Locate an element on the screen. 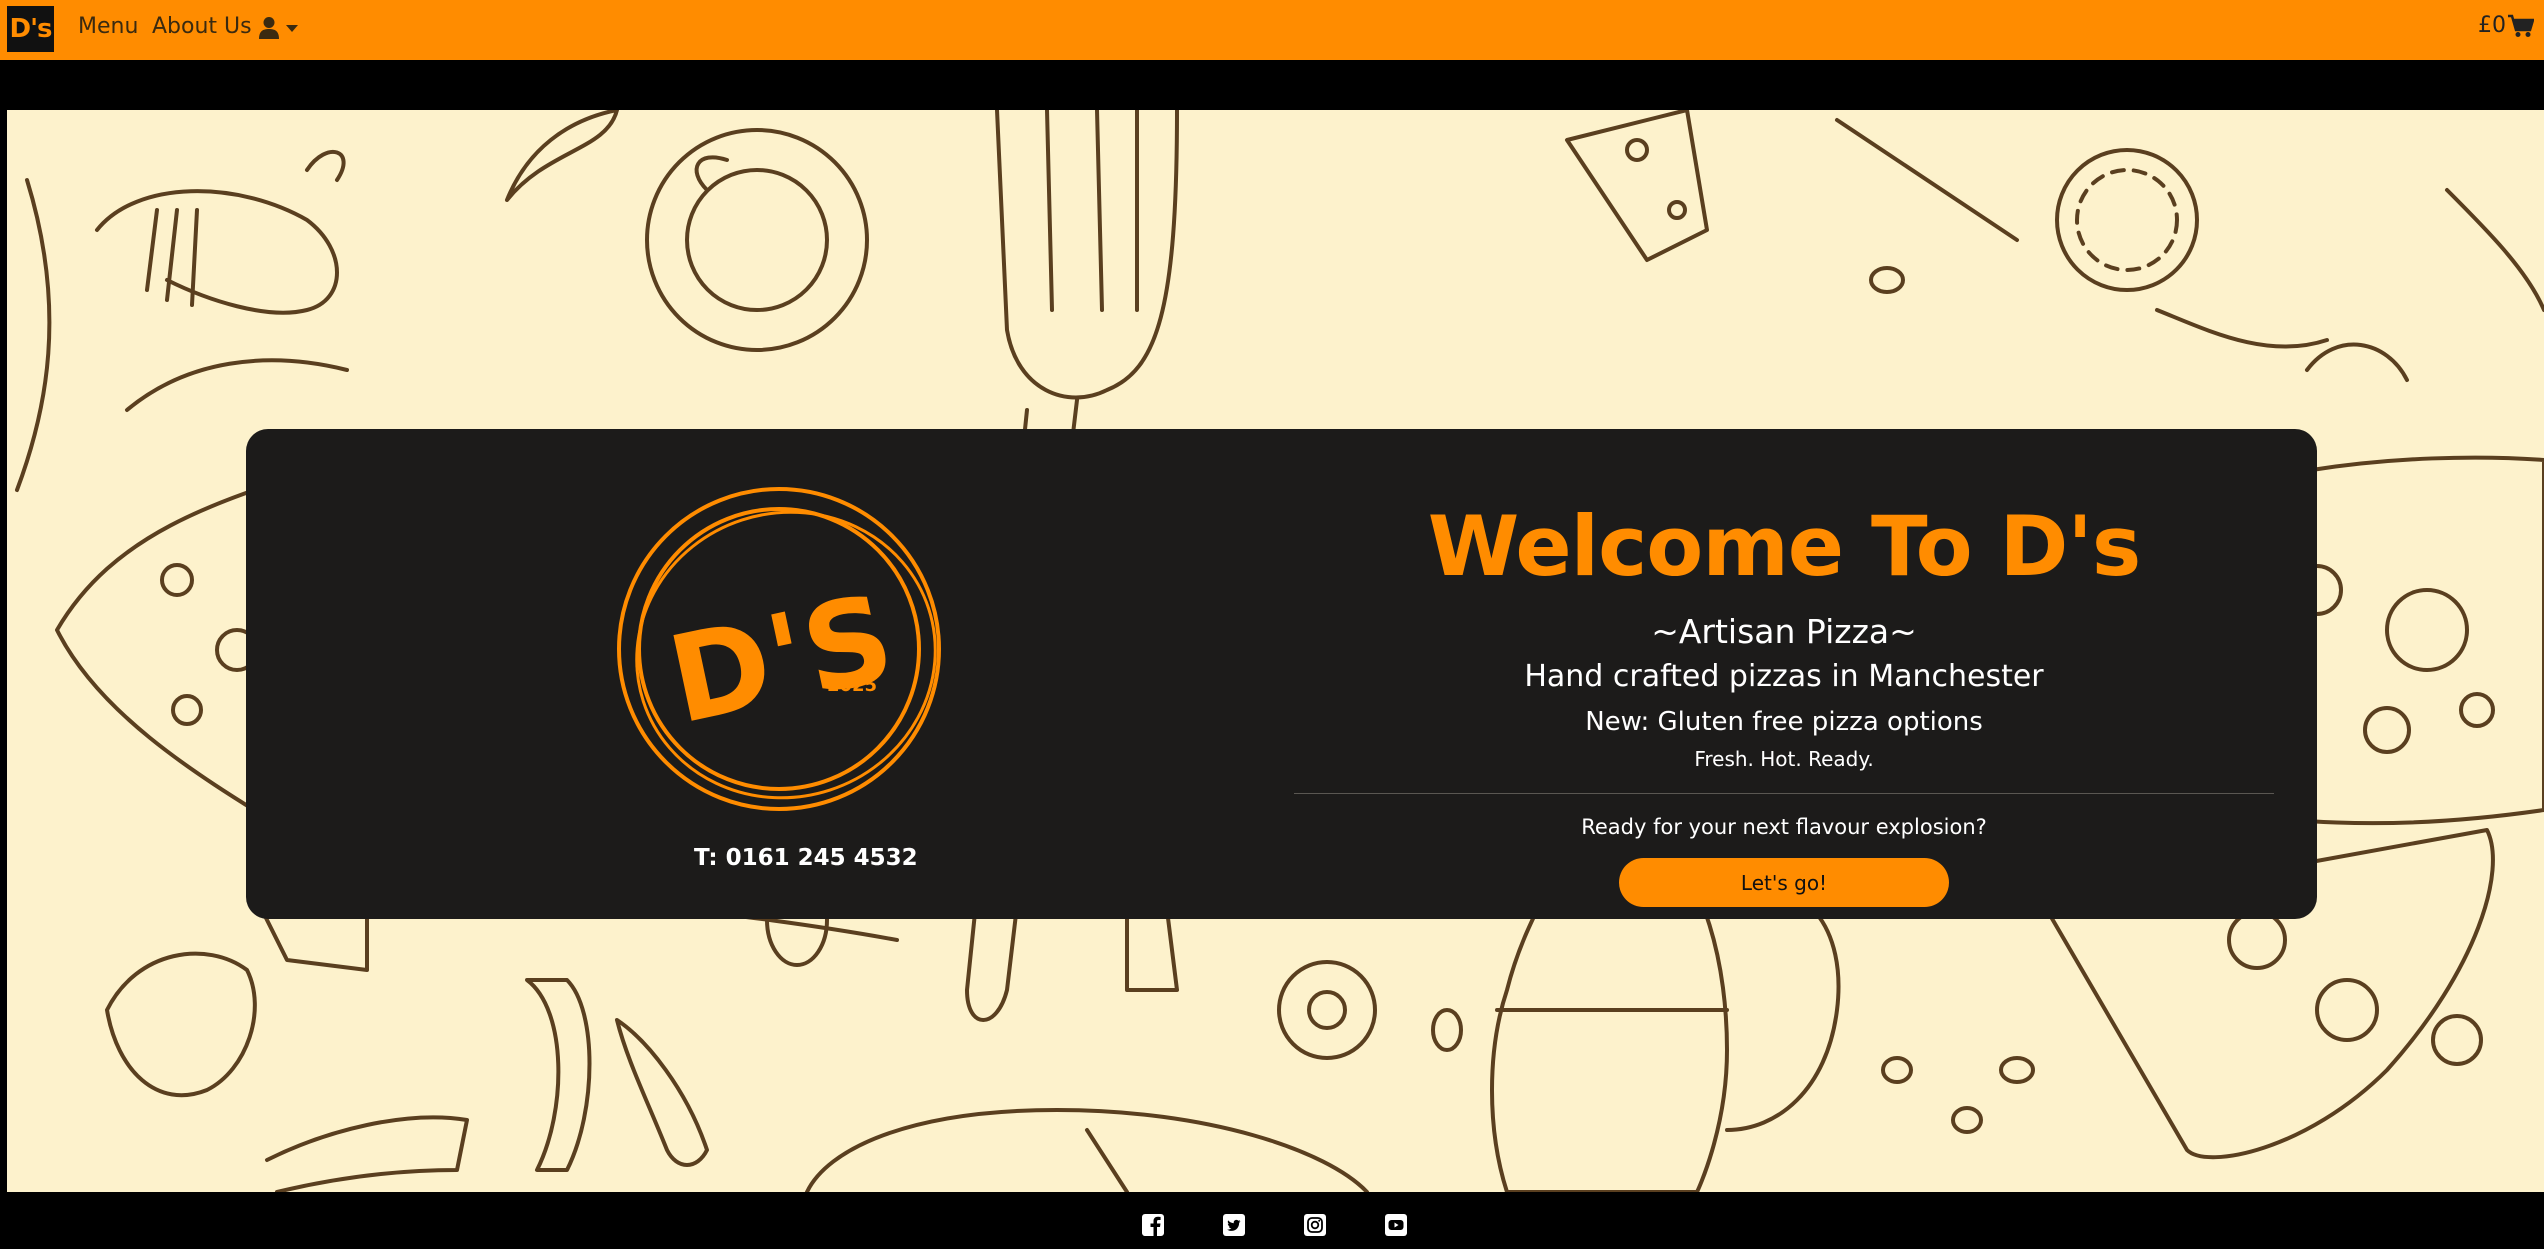 The width and height of the screenshot is (2544, 1249). chevron-down-icon is located at coordinates (292, 28).